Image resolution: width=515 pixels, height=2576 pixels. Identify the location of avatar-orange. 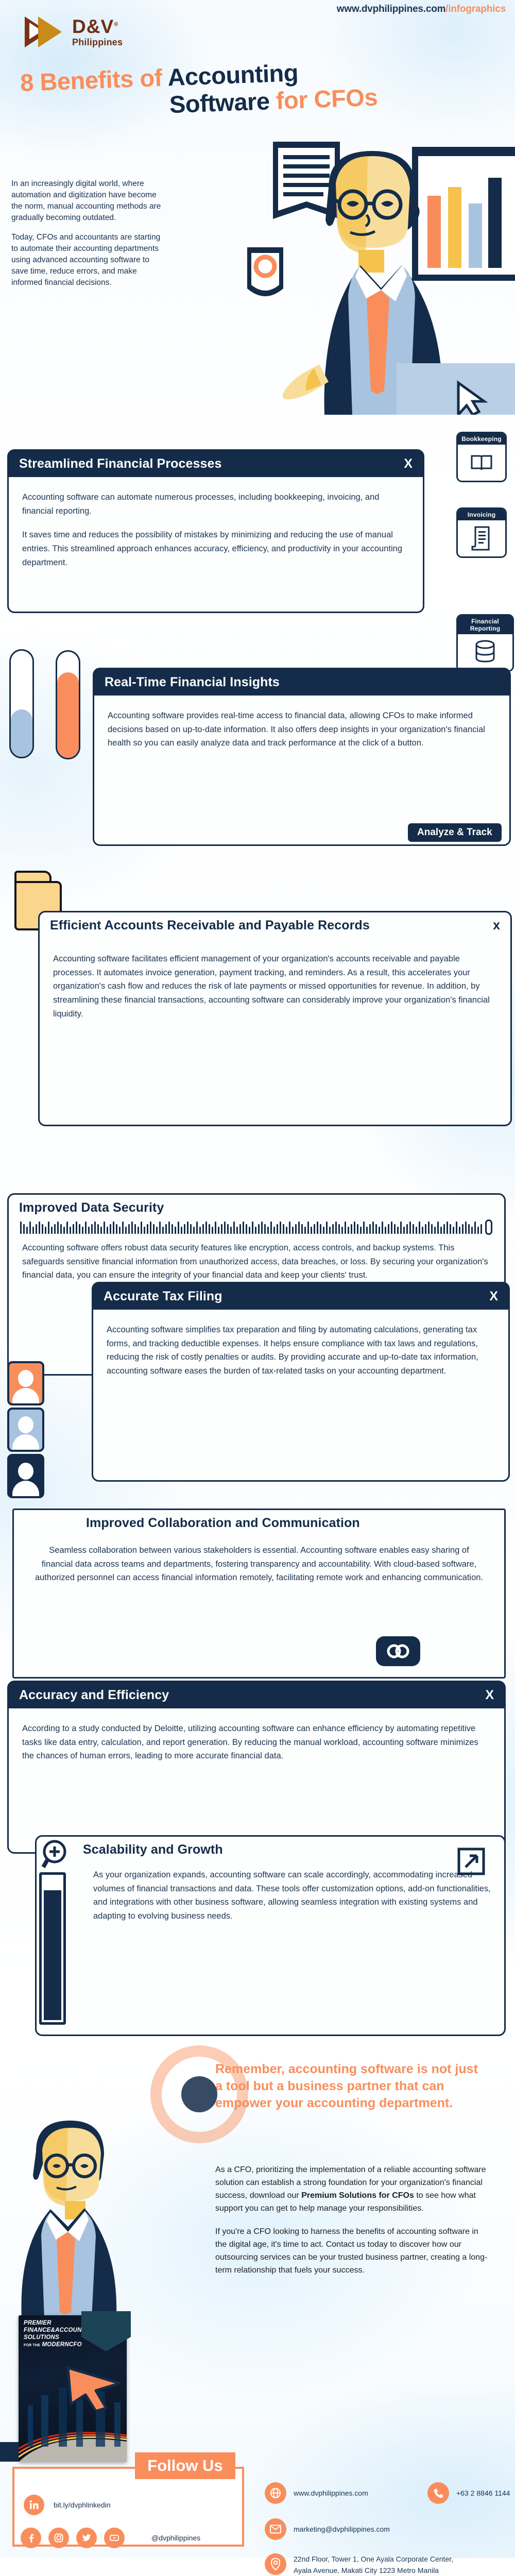
(25, 1383).